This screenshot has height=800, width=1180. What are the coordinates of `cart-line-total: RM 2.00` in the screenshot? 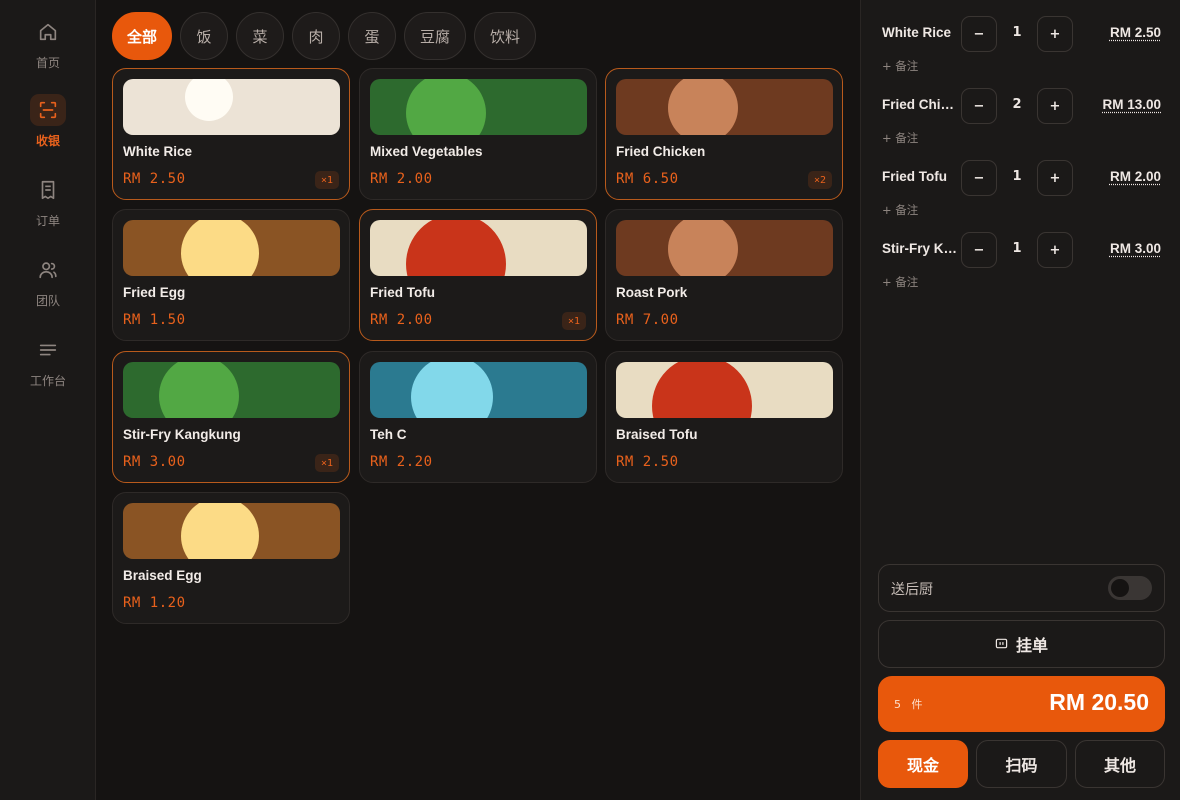 It's located at (1135, 176).